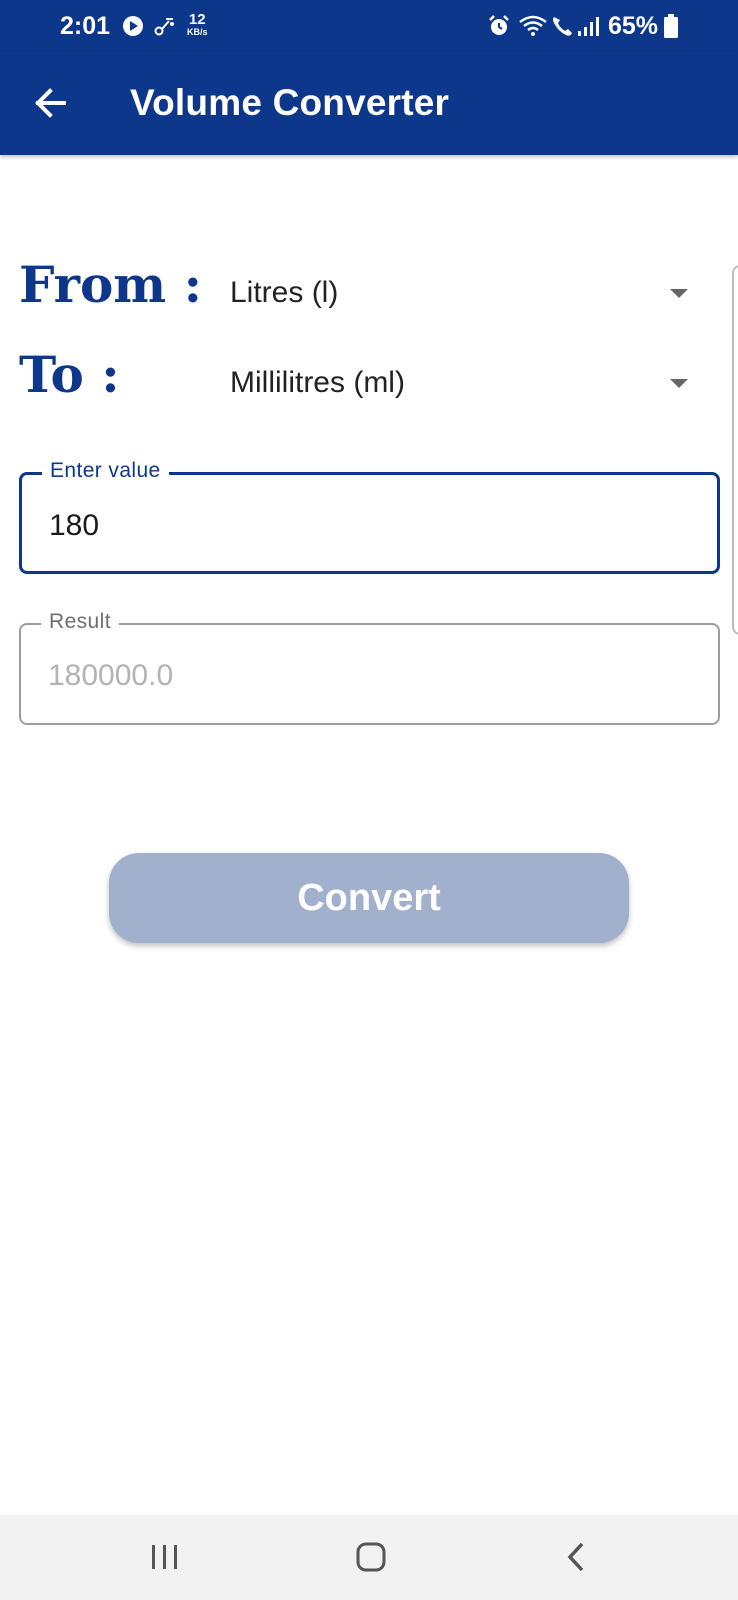 This screenshot has height=1600, width=738. Describe the element at coordinates (671, 26) in the screenshot. I see `battery-icon` at that location.